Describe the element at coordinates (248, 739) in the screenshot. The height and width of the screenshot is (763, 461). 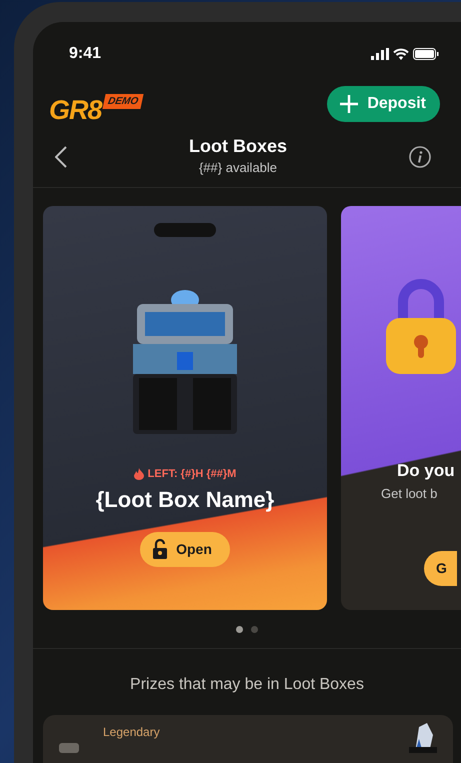
I see `prize-card: Legendary` at that location.